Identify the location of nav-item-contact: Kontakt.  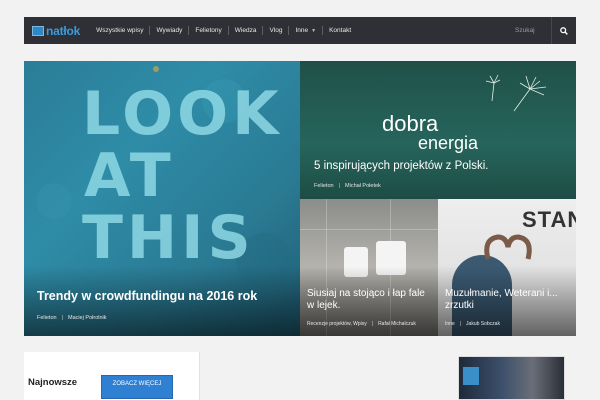
(340, 31).